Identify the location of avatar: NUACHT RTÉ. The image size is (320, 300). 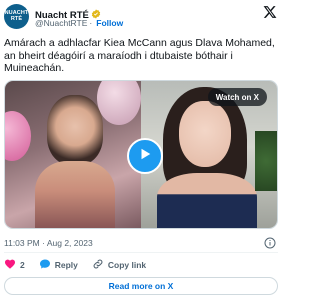
(16, 16).